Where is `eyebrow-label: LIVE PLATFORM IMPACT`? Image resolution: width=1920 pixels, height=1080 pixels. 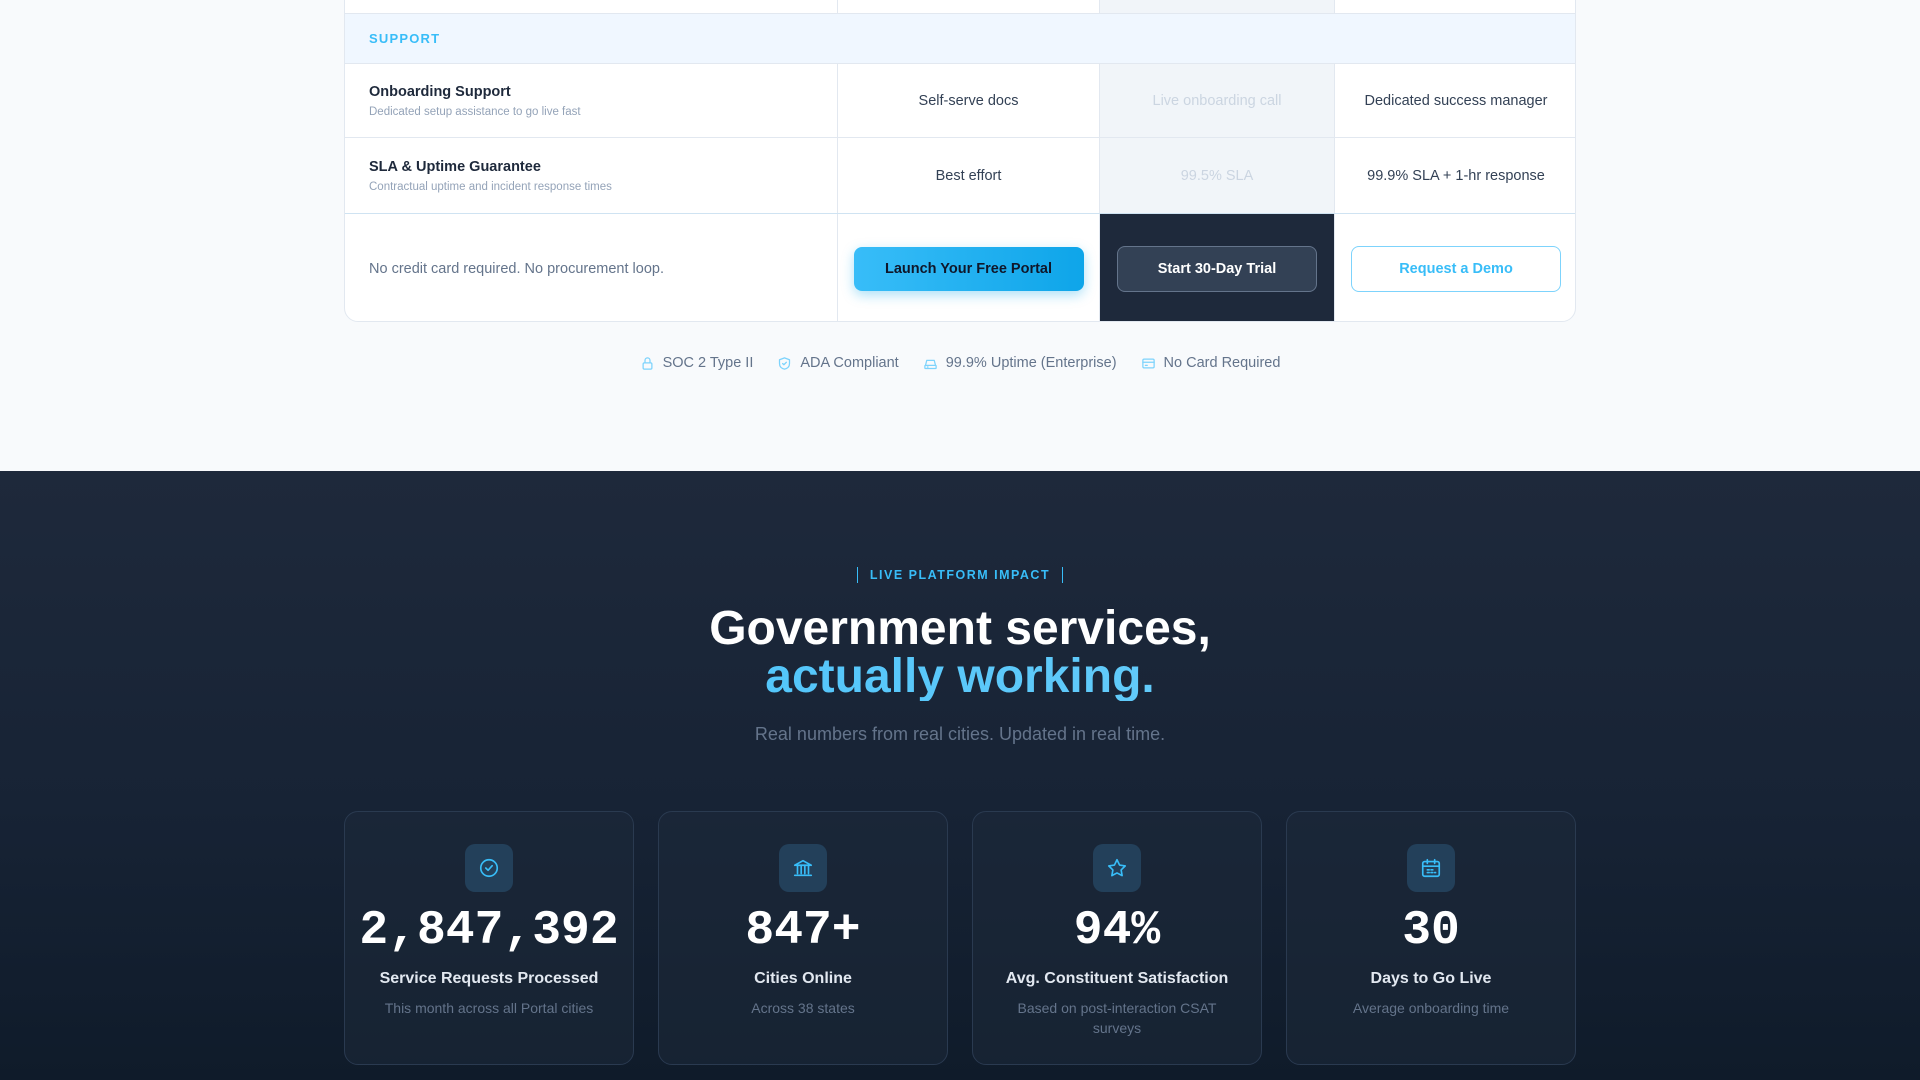 eyebrow-label: LIVE PLATFORM IMPACT is located at coordinates (960, 575).